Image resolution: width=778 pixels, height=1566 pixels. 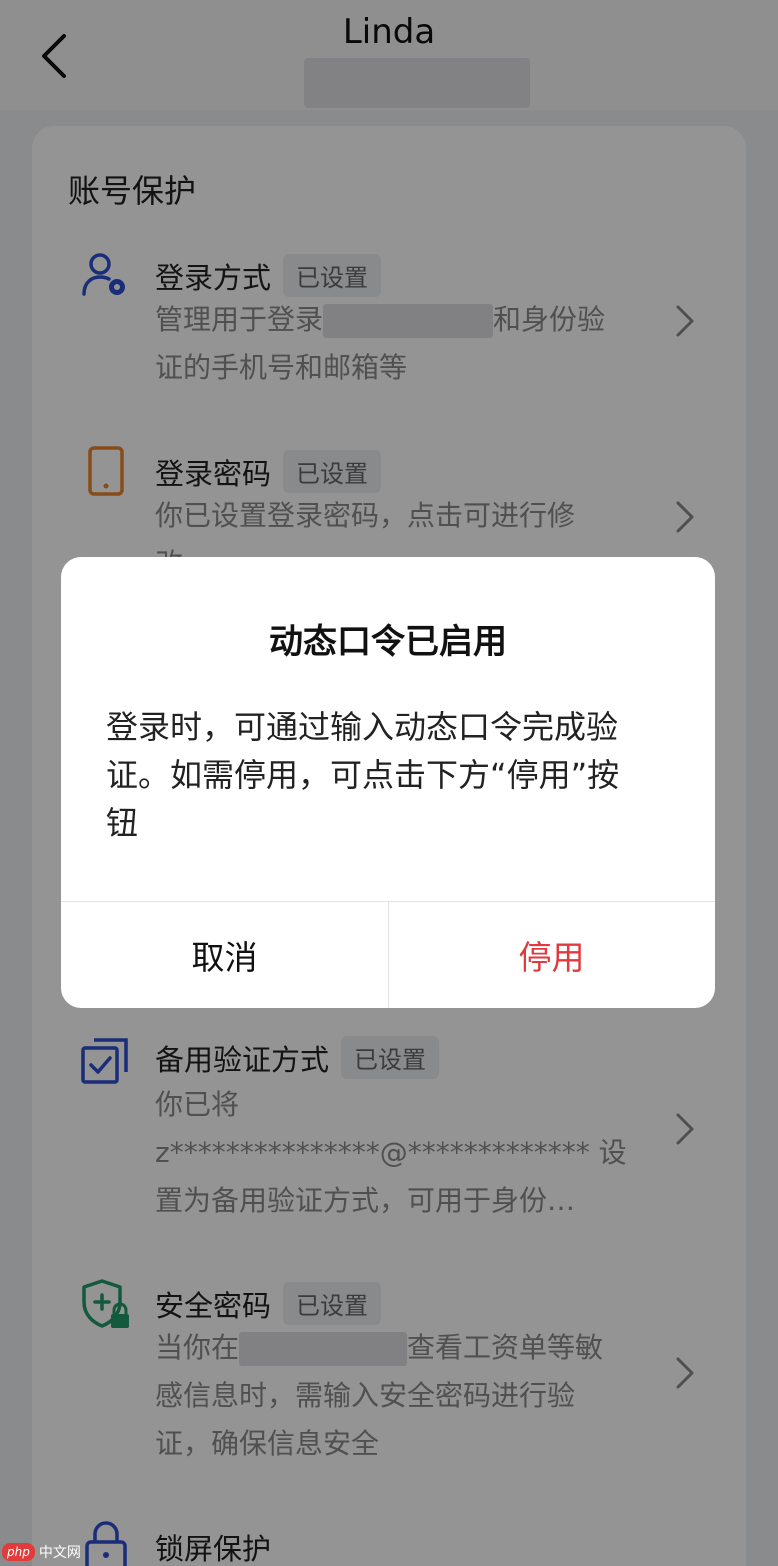 What do you see at coordinates (18, 1552) in the screenshot?
I see `watermark-logo: php` at bounding box center [18, 1552].